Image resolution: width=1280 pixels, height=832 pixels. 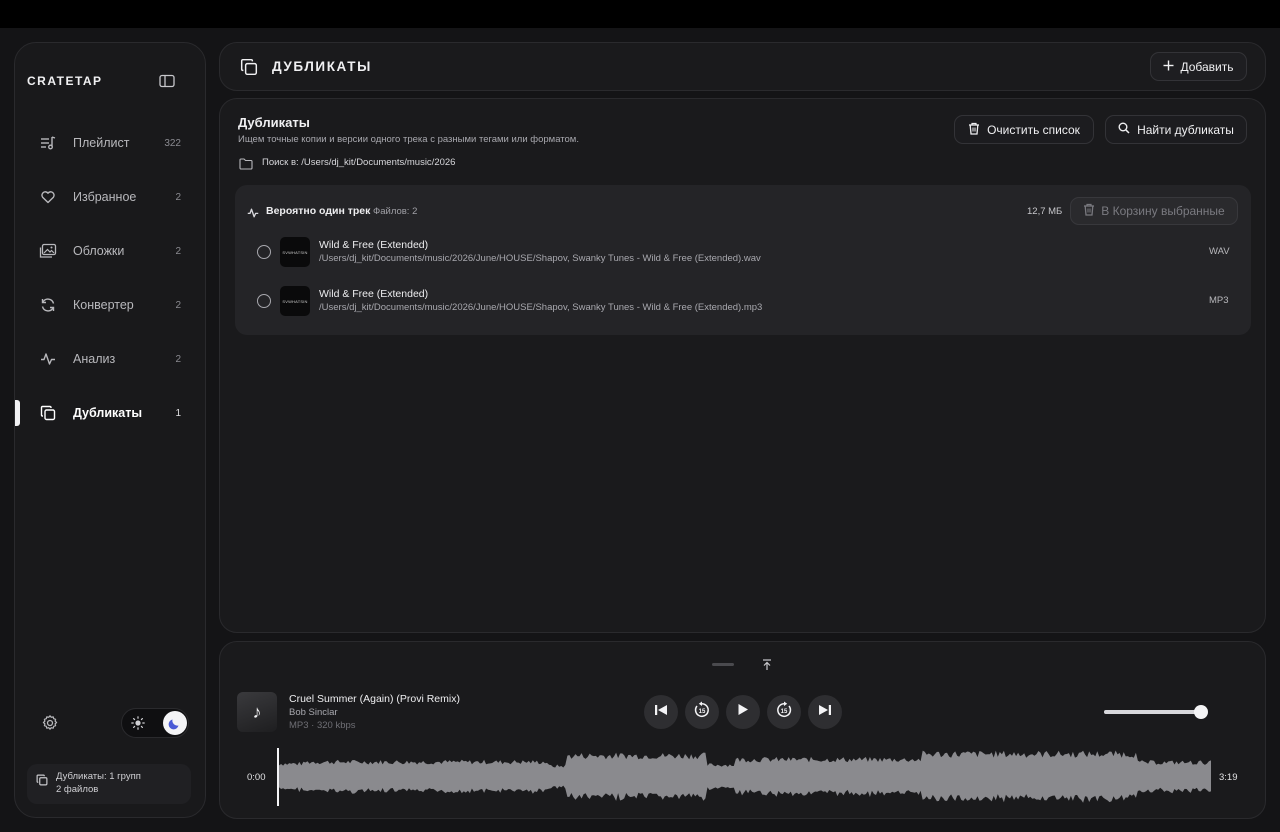 What do you see at coordinates (1168, 67) in the screenshot?
I see `plus-icon` at bounding box center [1168, 67].